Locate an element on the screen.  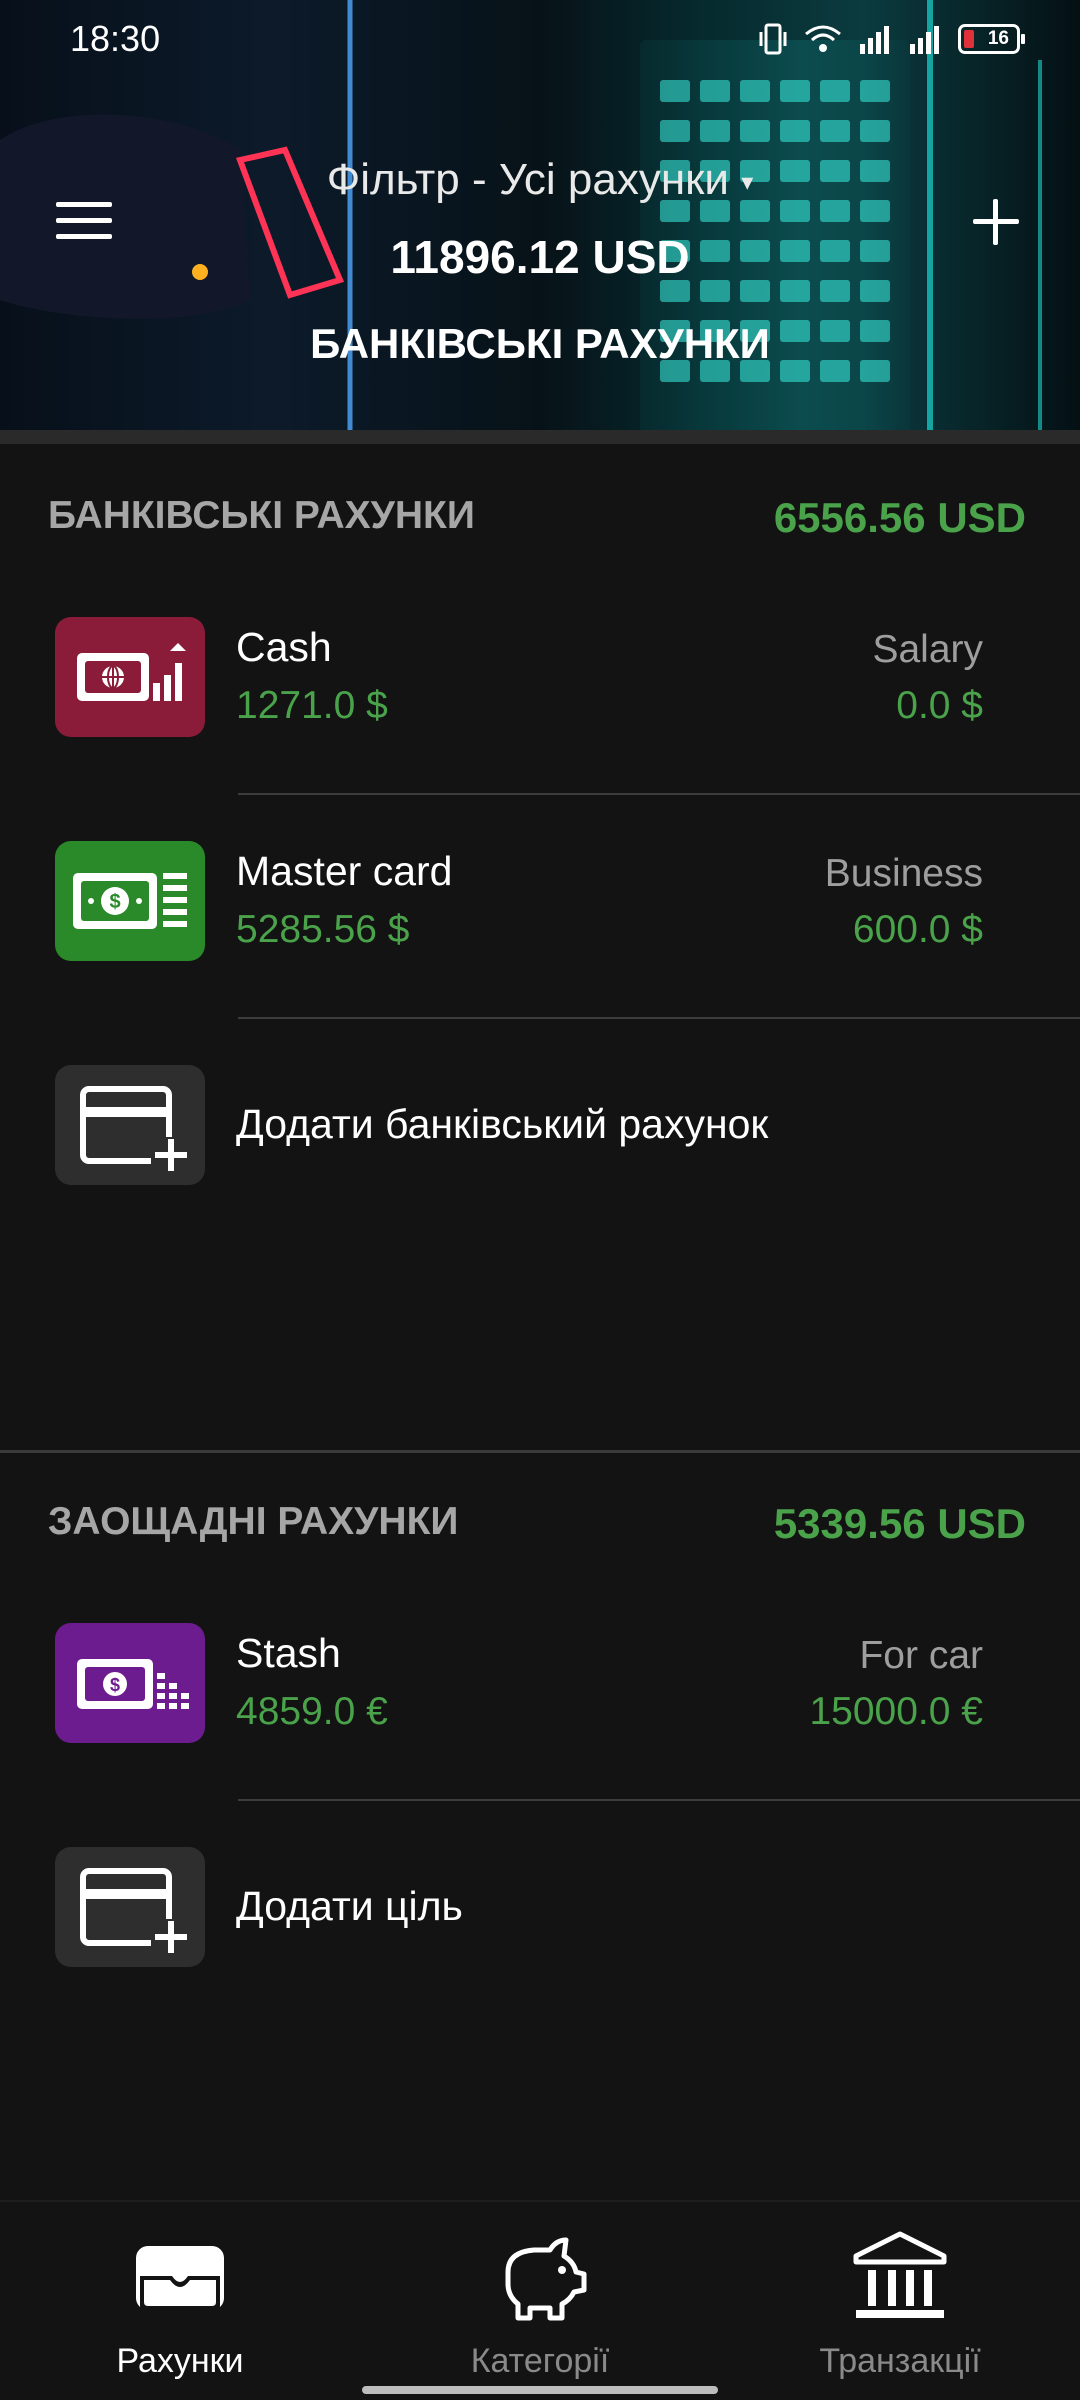
account-balance: 5285.56 $ is located at coordinates (323, 929).